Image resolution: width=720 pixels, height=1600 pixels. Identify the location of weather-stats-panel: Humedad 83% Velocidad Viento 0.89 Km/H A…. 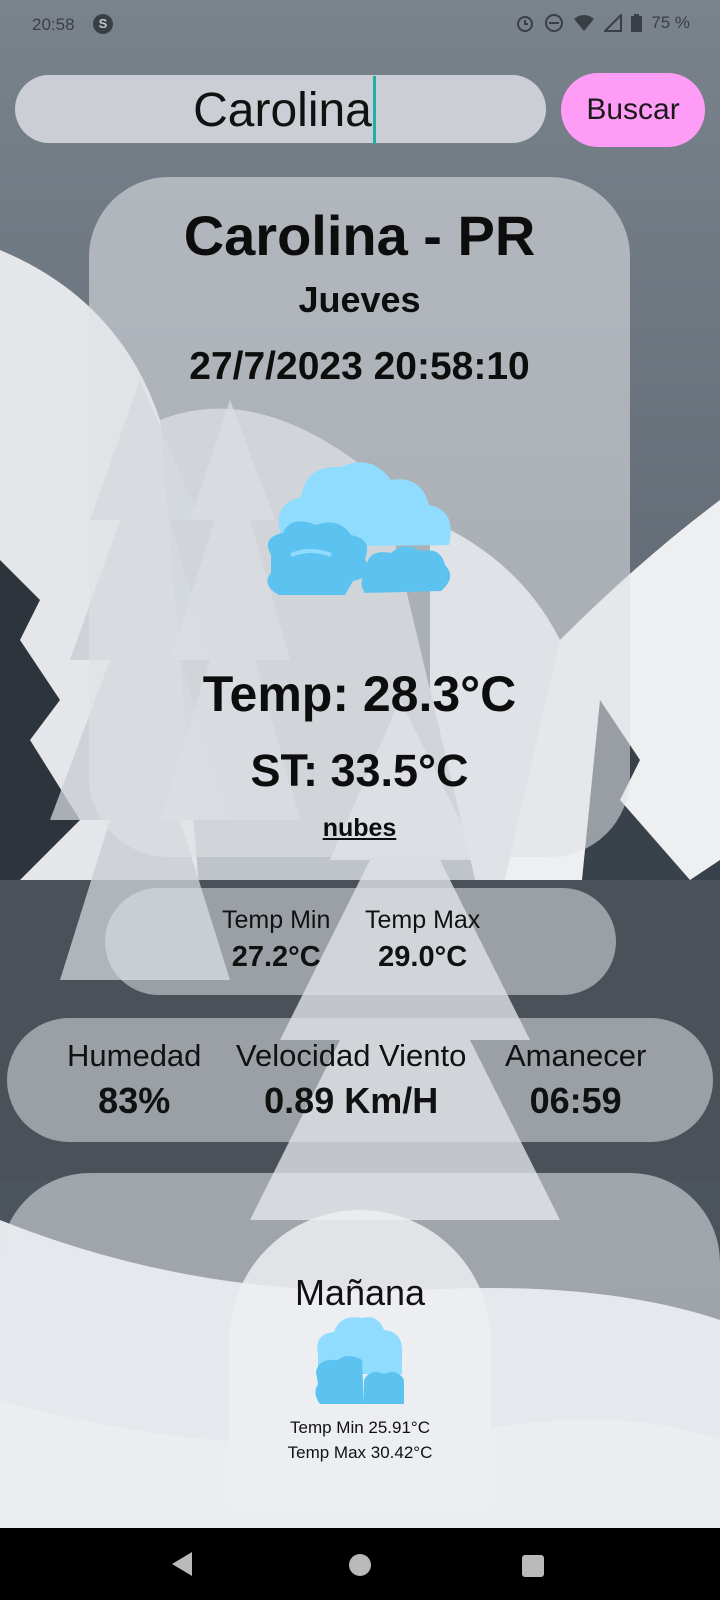
(360, 1080).